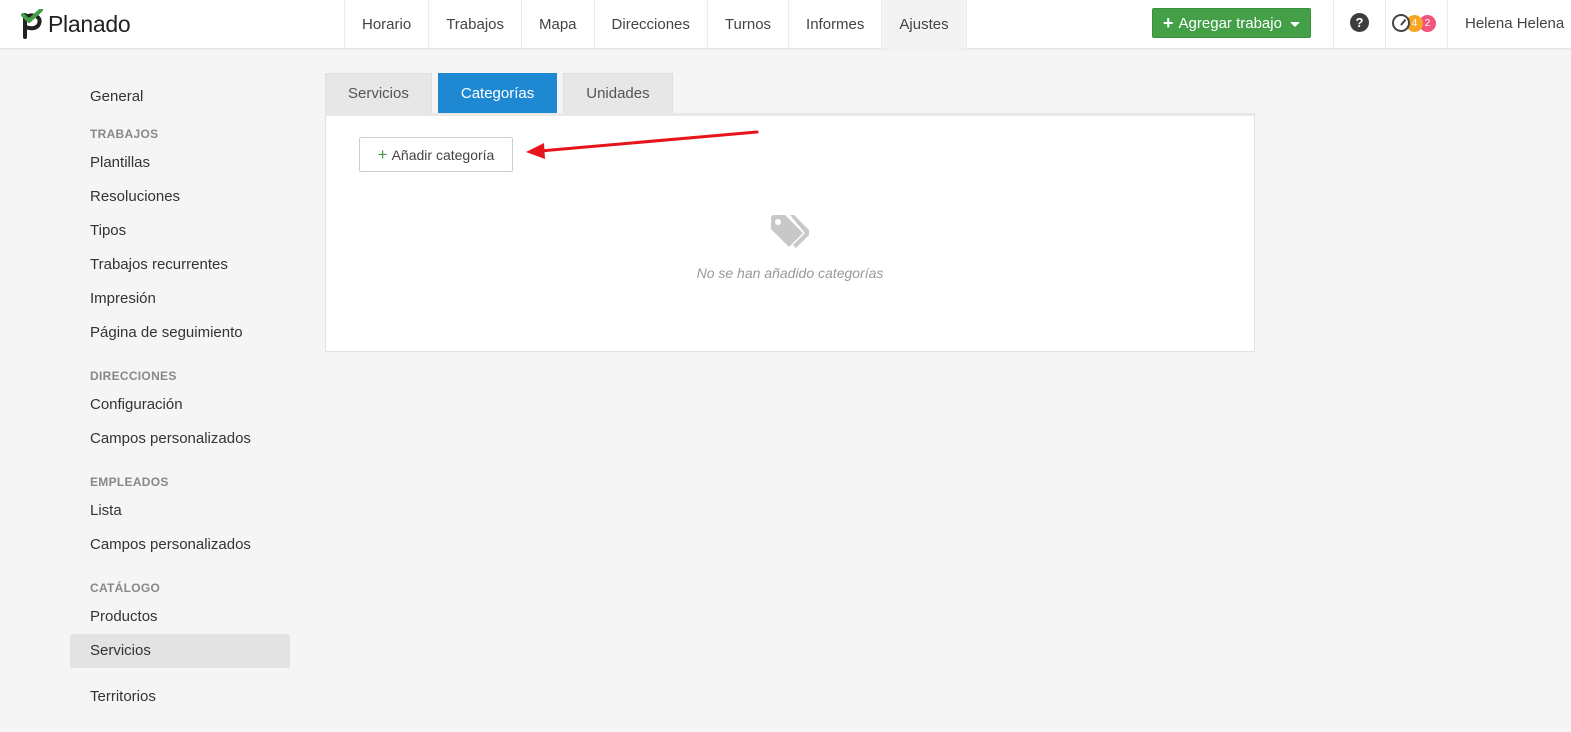 The image size is (1571, 732). Describe the element at coordinates (180, 197) in the screenshot. I see `sidebar-item-resoluciones: Resoluciones` at that location.